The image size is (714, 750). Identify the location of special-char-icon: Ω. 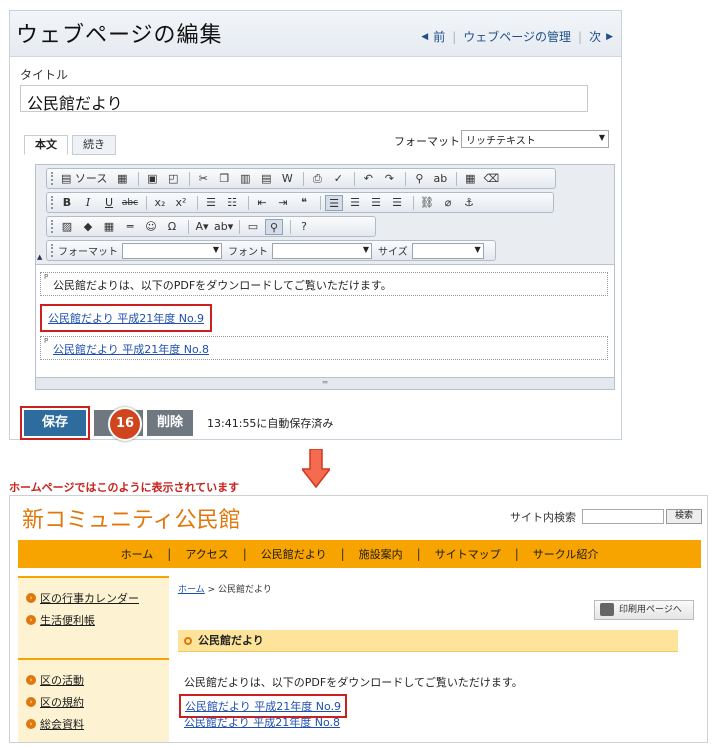
(172, 227).